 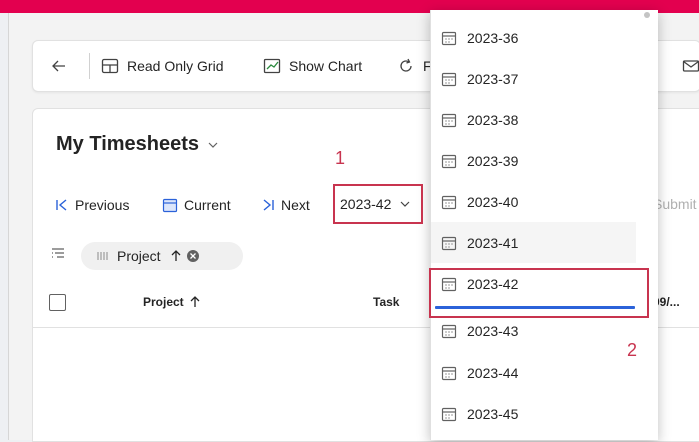 What do you see at coordinates (493, 242) in the screenshot?
I see `dropdown-option-label: 2023-41` at bounding box center [493, 242].